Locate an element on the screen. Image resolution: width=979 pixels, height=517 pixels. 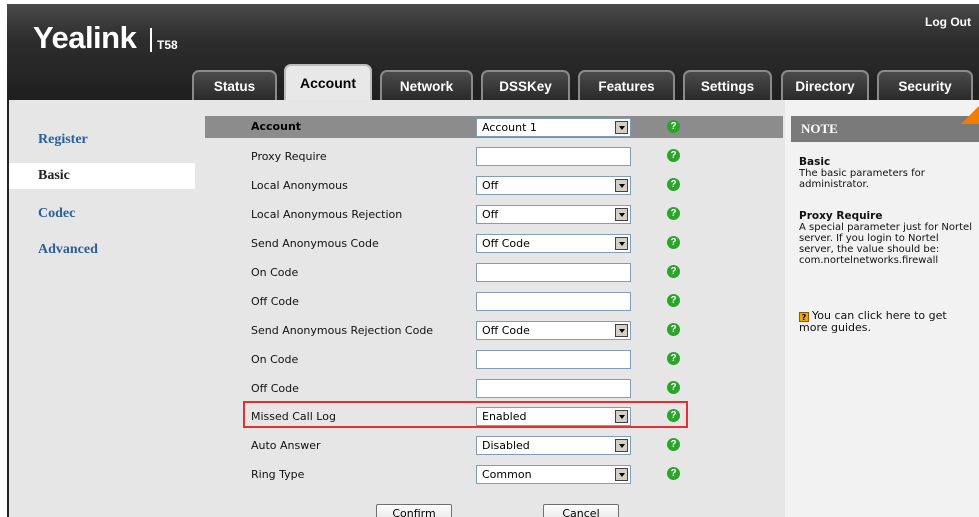
field-label: Ring Type is located at coordinates (278, 474).